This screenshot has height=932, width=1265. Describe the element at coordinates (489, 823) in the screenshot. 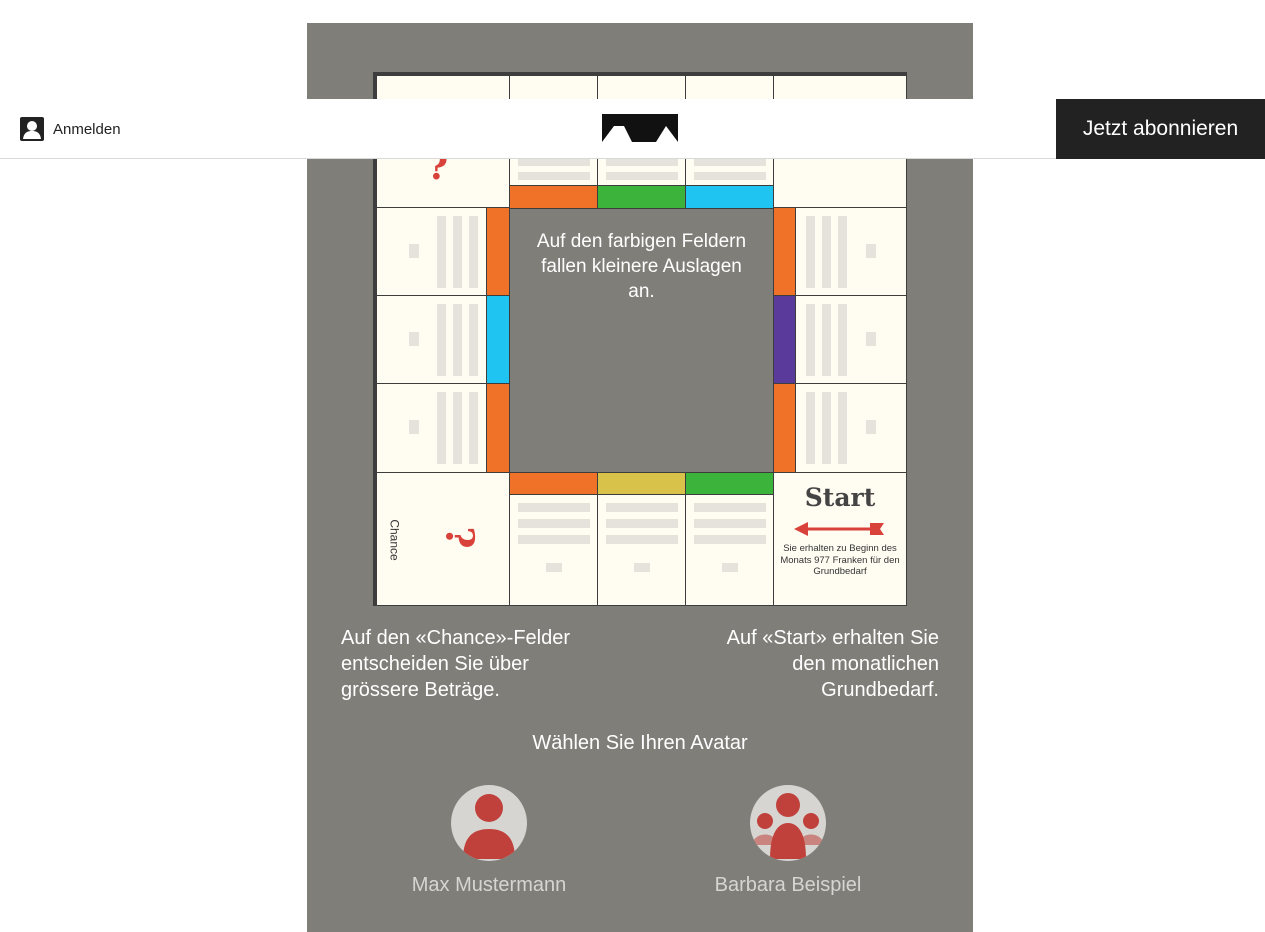

I see `single-person-icon` at that location.